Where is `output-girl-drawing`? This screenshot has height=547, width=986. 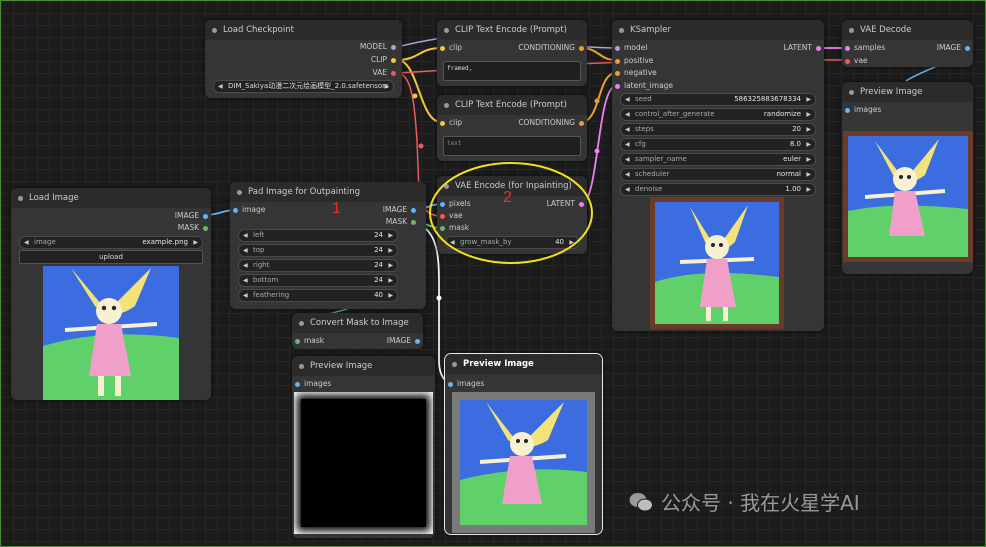
output-girl-drawing is located at coordinates (908, 196).